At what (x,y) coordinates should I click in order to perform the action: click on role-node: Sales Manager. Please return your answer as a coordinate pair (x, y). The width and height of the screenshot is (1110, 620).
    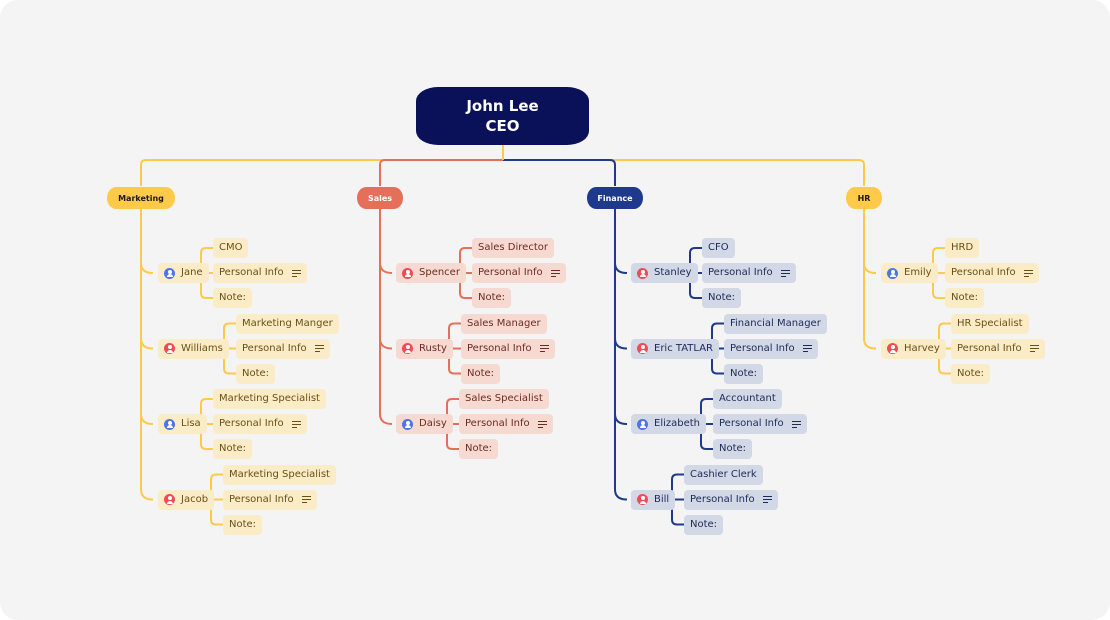
    Looking at the image, I should click on (504, 323).